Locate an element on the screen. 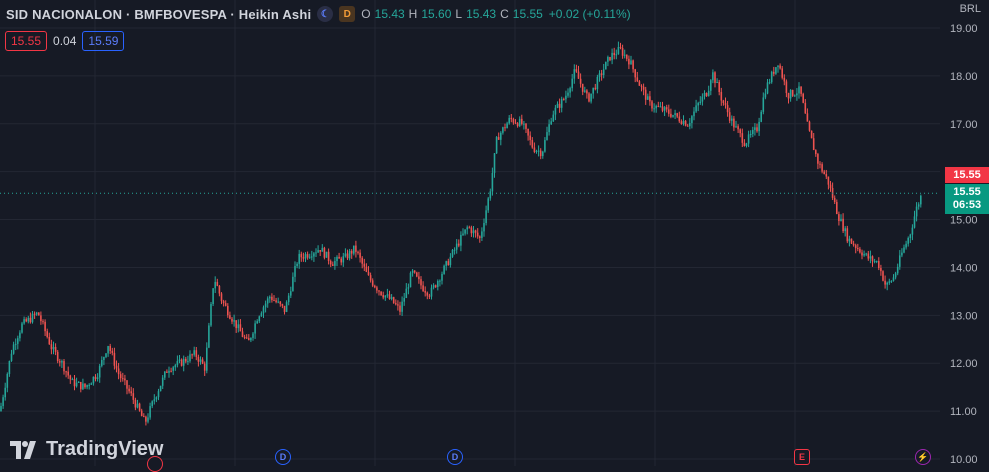 This screenshot has width=989, height=472. low-value: 15.43 is located at coordinates (481, 14).